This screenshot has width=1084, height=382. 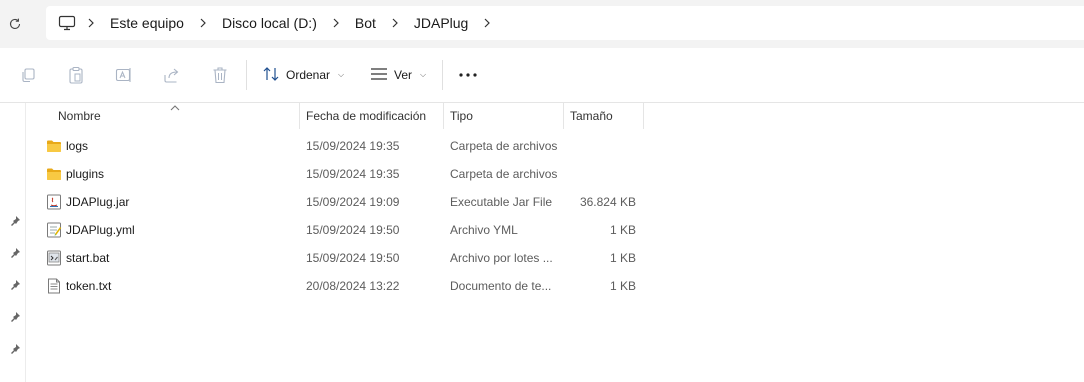 What do you see at coordinates (54, 230) in the screenshot?
I see `yml-file-icon` at bounding box center [54, 230].